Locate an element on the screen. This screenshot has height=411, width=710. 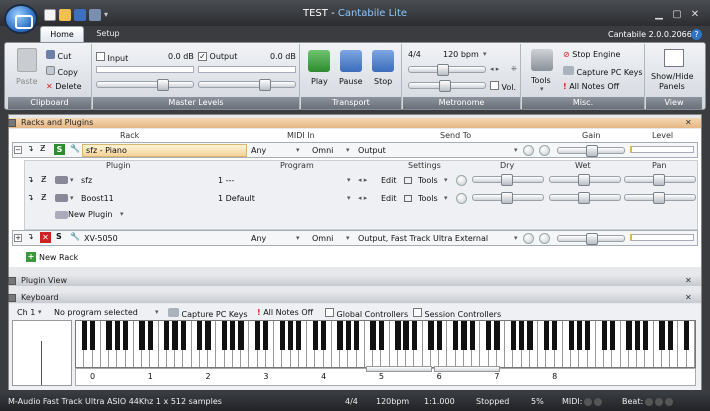
new-plugin-button: New Plugin is located at coordinates (90, 214).